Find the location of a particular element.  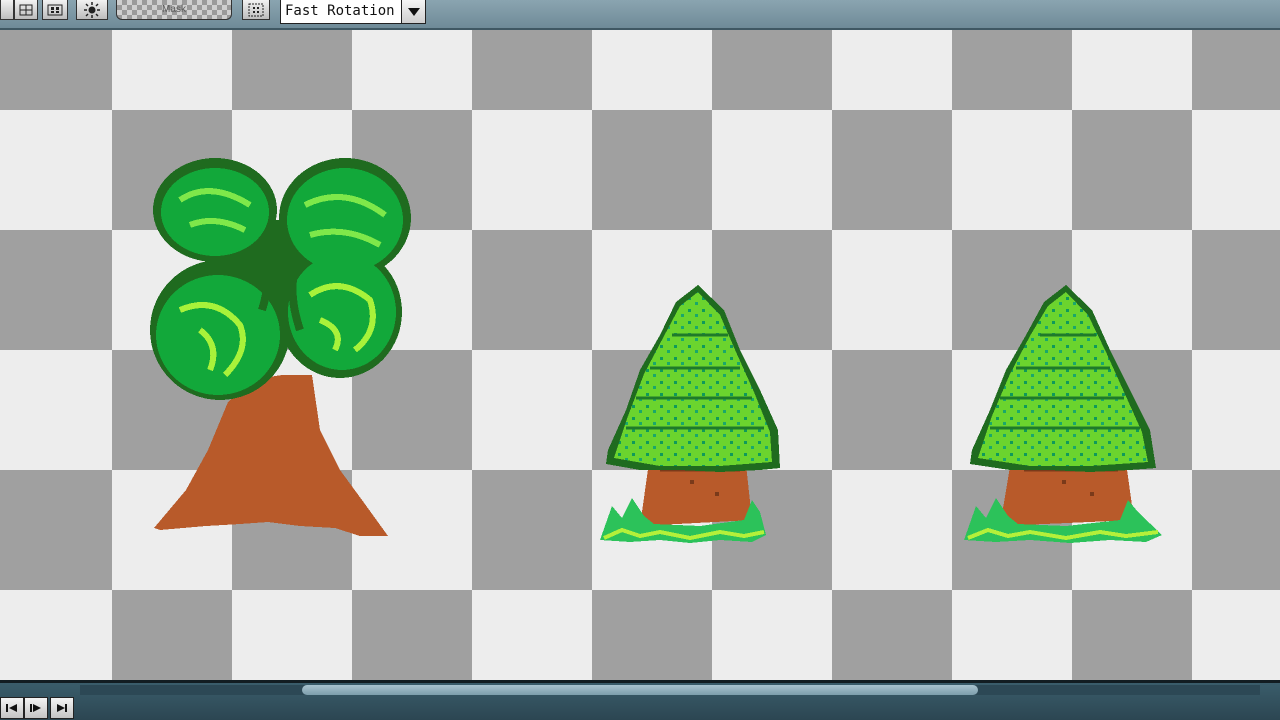

skip-forward-icon is located at coordinates (62, 708).